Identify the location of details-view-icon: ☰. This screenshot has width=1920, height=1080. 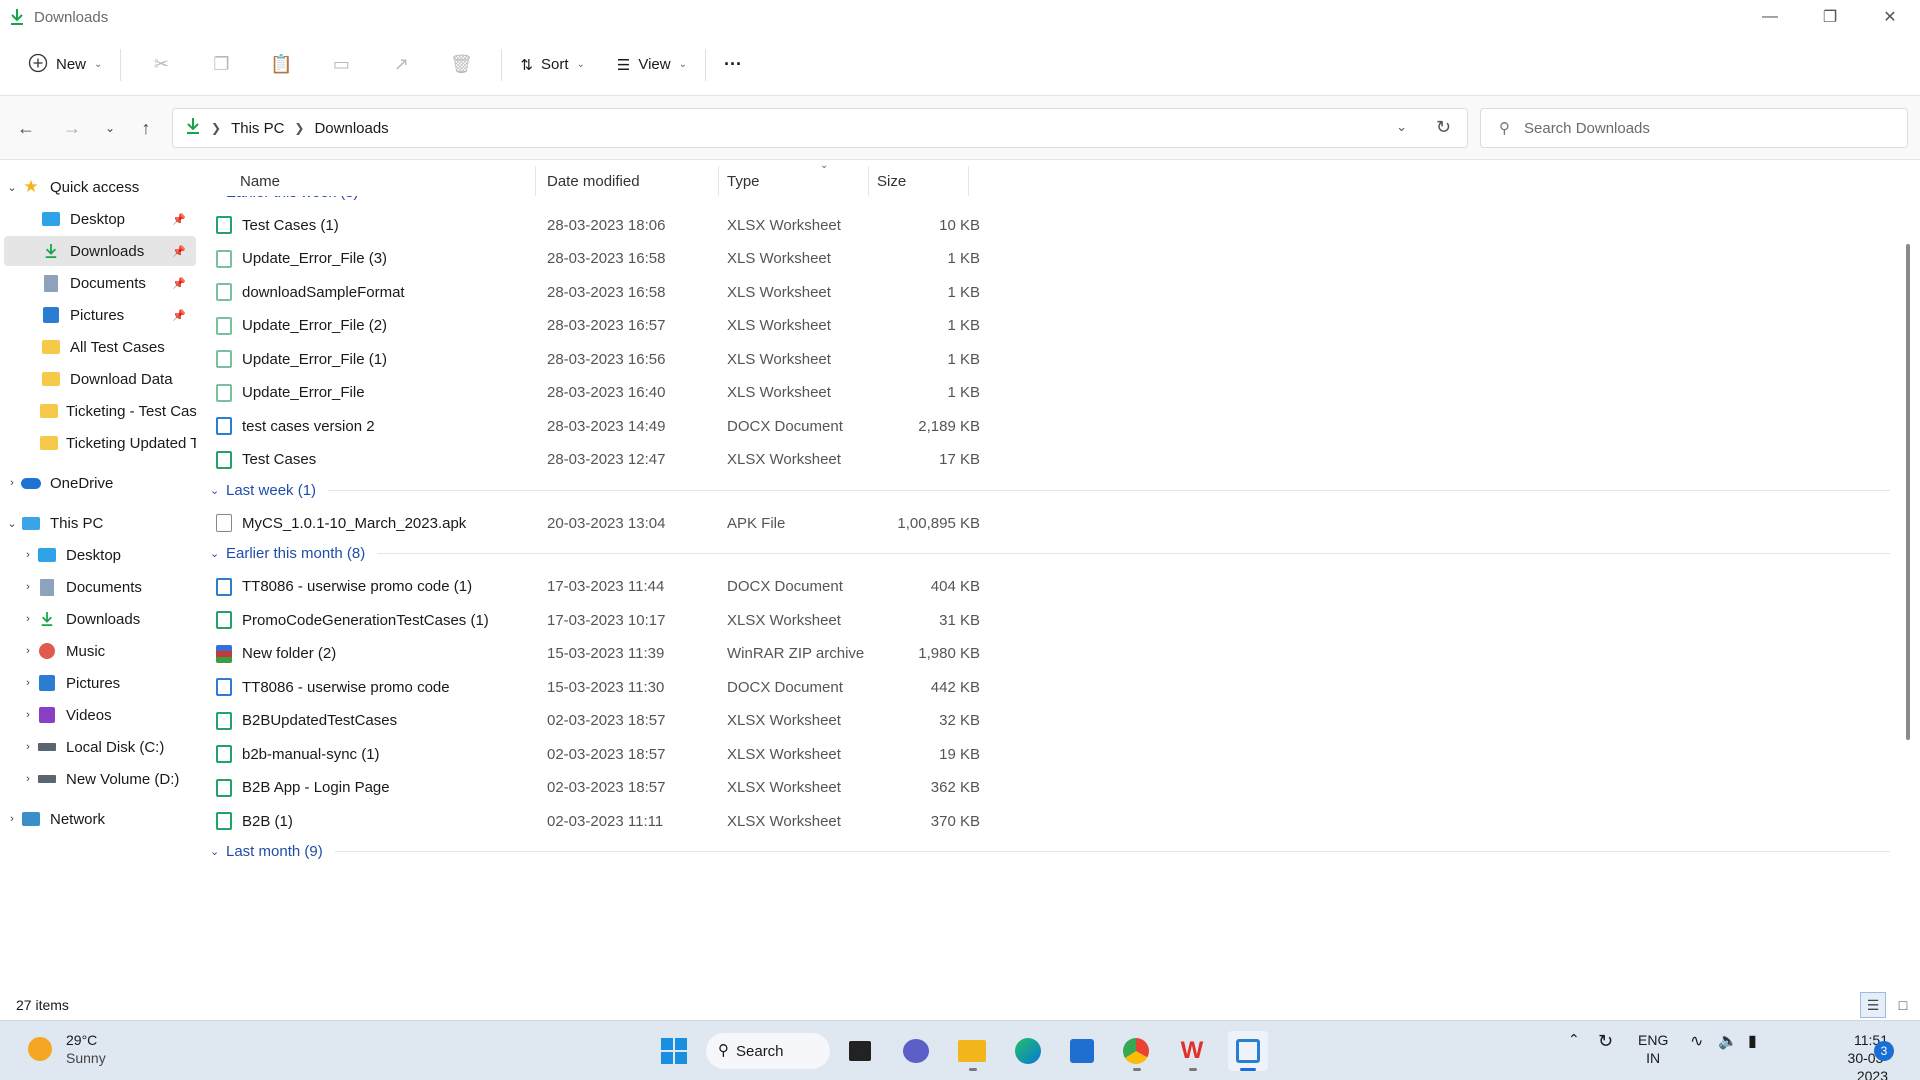
(1873, 1005).